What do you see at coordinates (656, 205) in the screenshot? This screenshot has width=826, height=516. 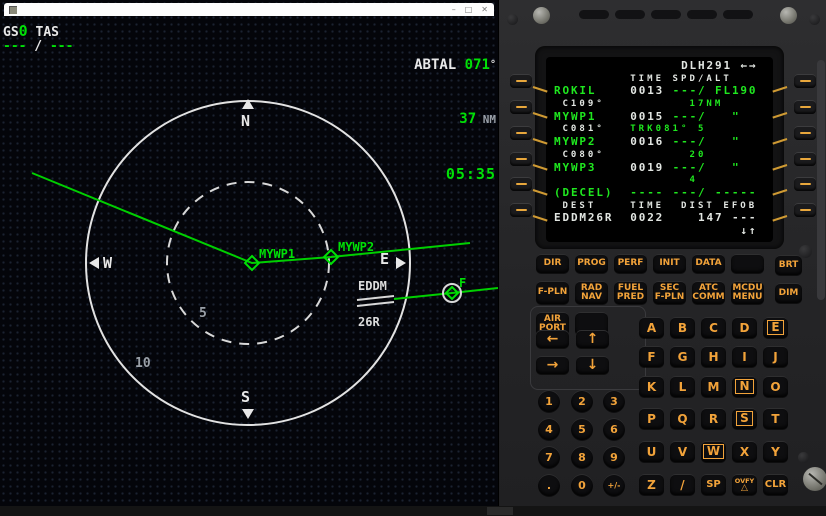 I see `mcdu-screen-text: DEST TIME DIST EFOB` at bounding box center [656, 205].